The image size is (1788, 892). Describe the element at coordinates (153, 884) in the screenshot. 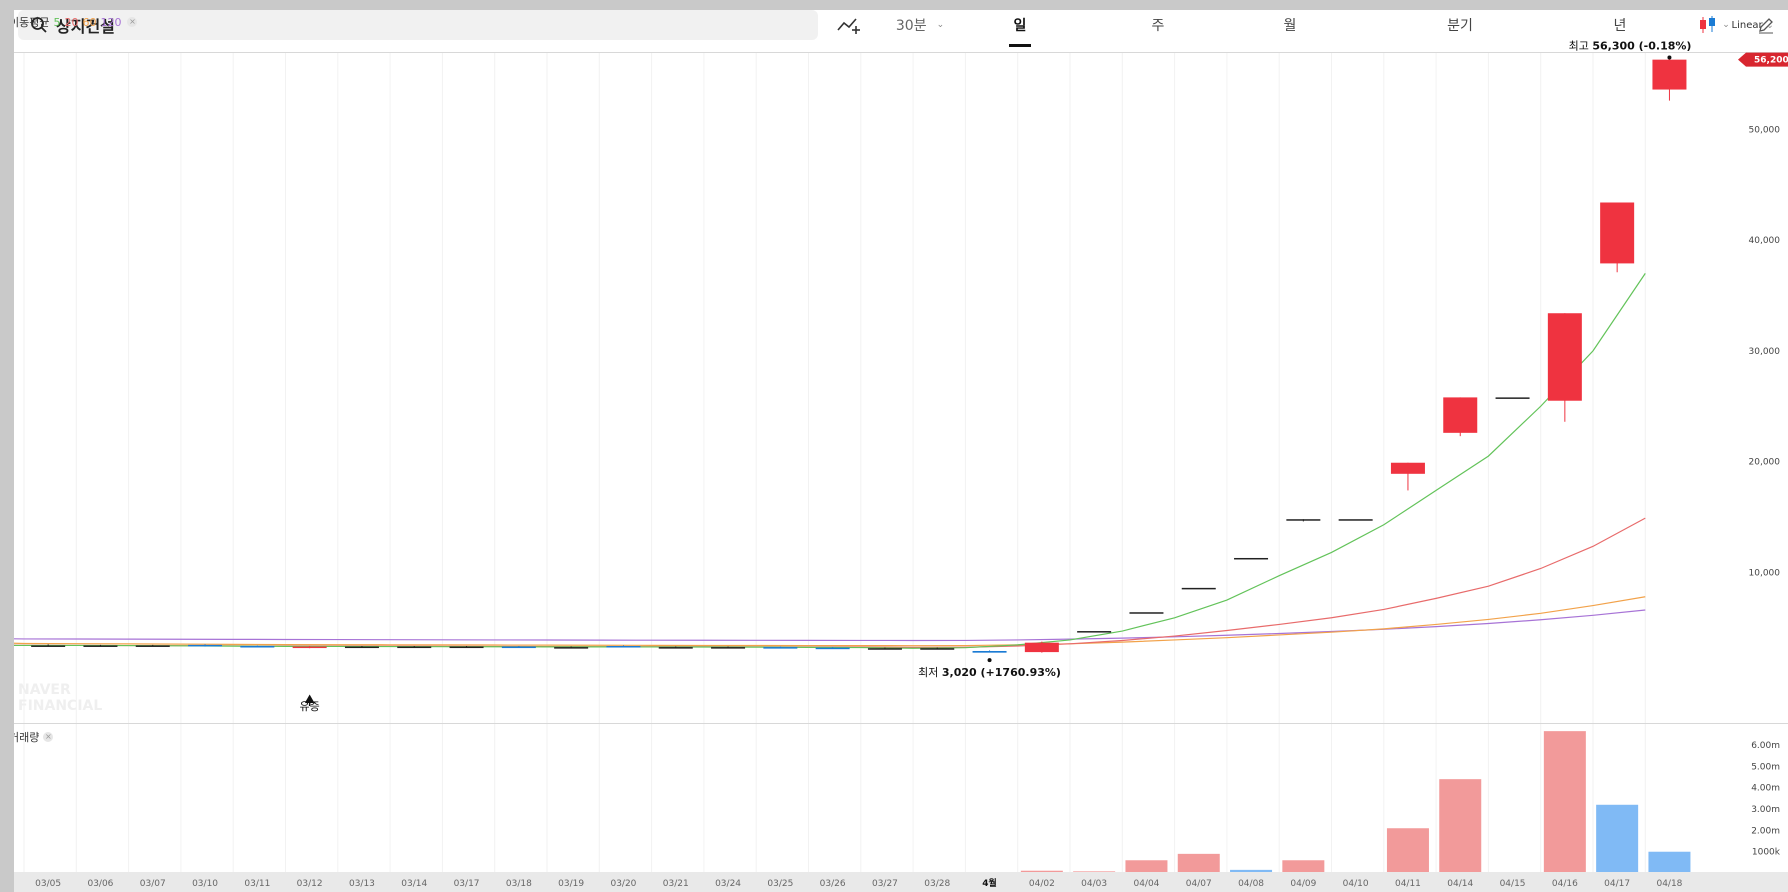

I see `date-tick-label: 03/07` at that location.